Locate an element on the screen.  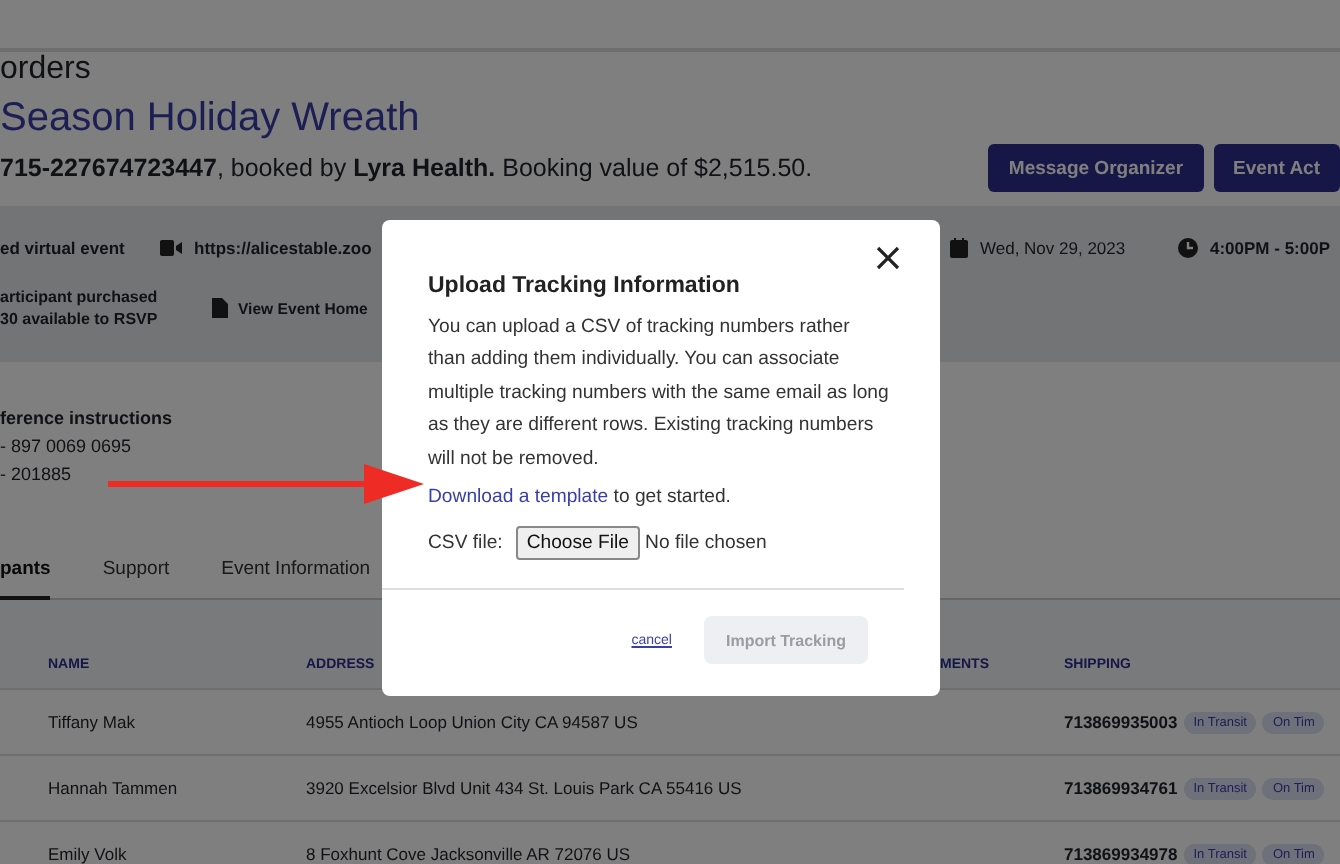
arrow-icon is located at coordinates (266, 484).